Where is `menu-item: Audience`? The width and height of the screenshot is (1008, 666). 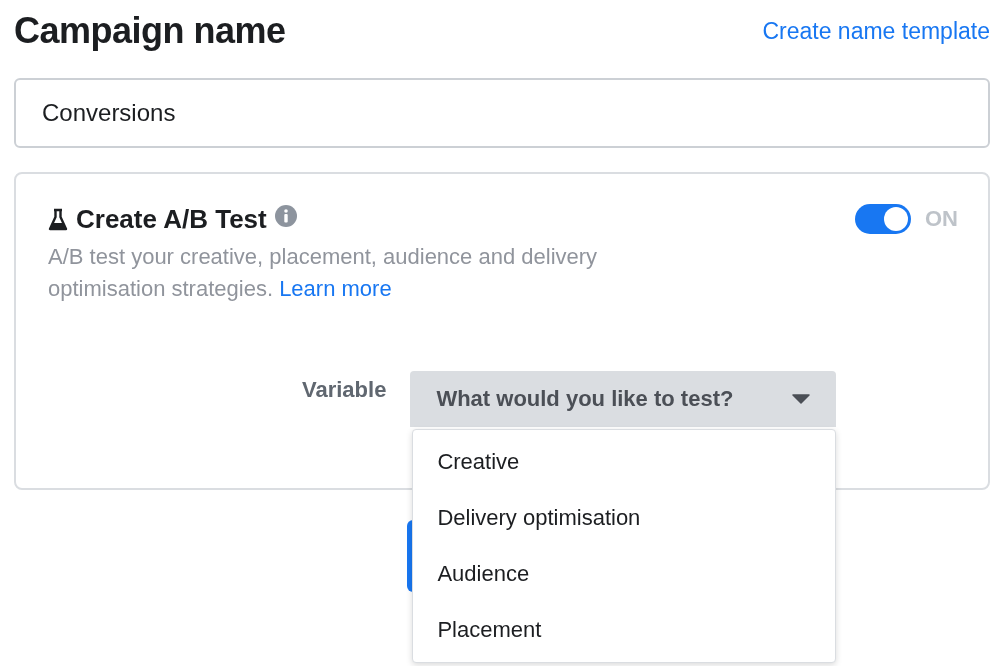 menu-item: Audience is located at coordinates (624, 574).